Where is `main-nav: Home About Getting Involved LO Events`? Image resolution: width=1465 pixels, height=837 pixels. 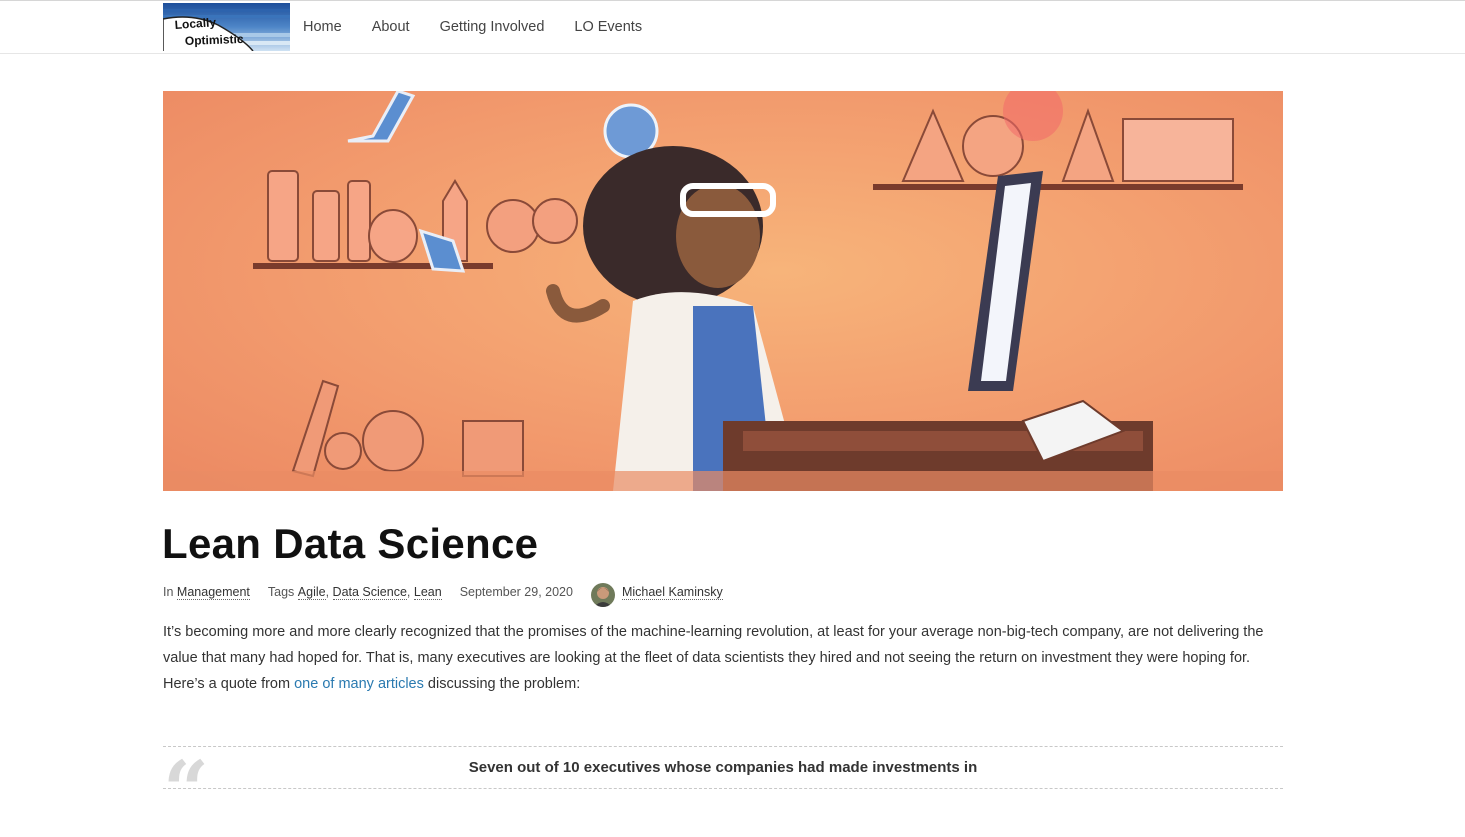 main-nav: Home About Getting Involved LO Events is located at coordinates (487, 27).